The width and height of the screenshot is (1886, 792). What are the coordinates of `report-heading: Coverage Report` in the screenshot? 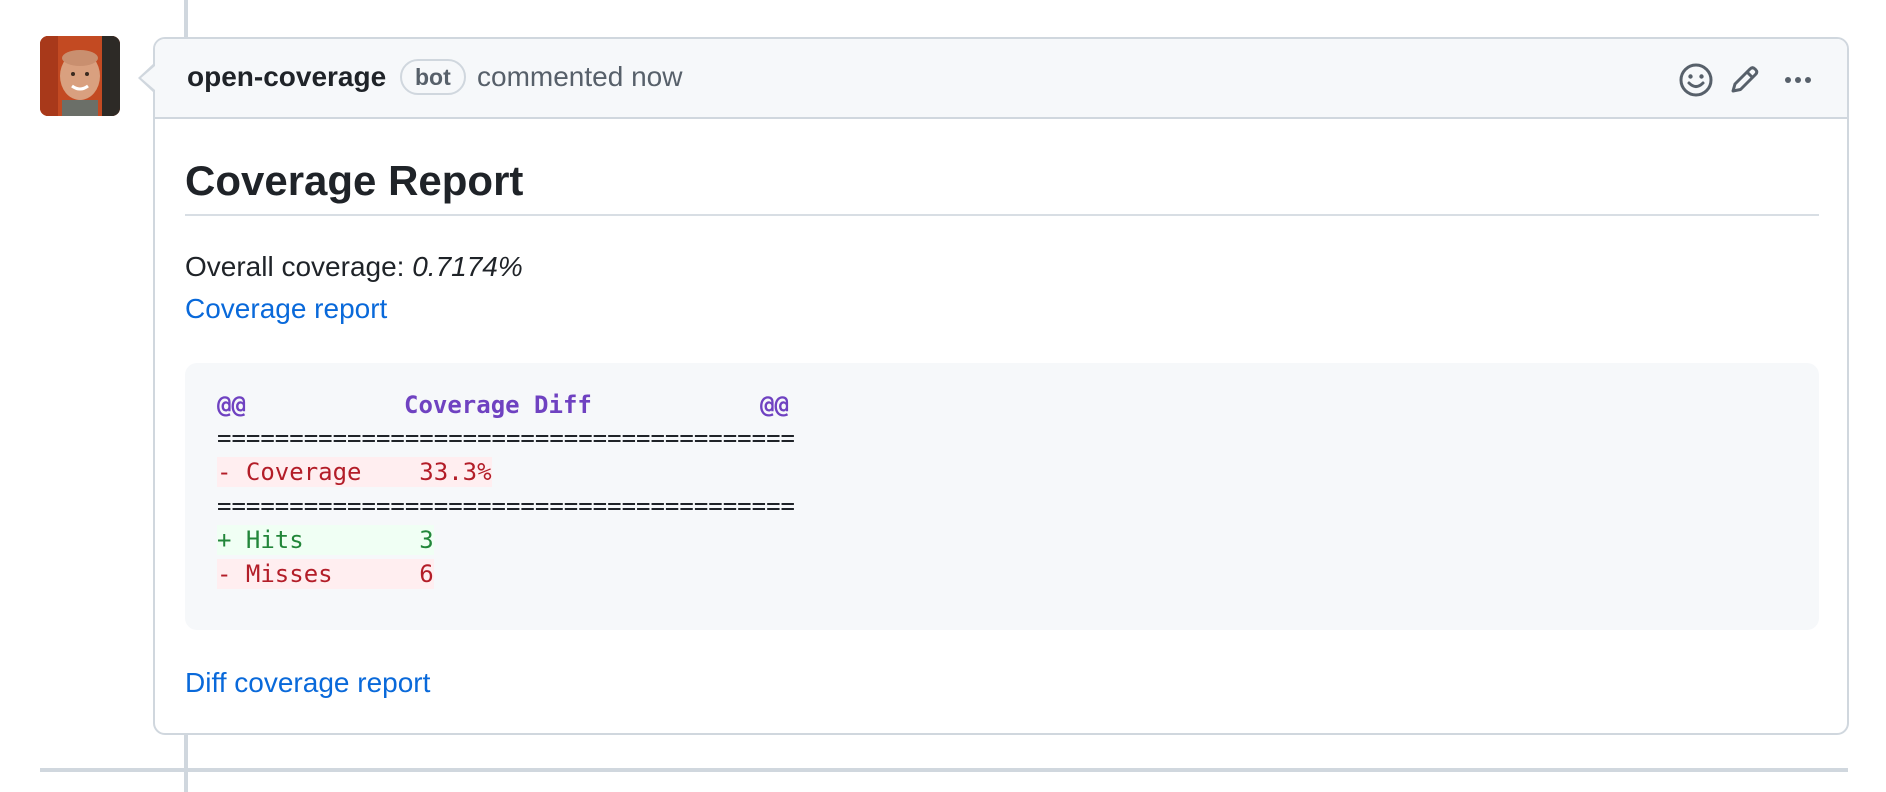 It's located at (354, 180).